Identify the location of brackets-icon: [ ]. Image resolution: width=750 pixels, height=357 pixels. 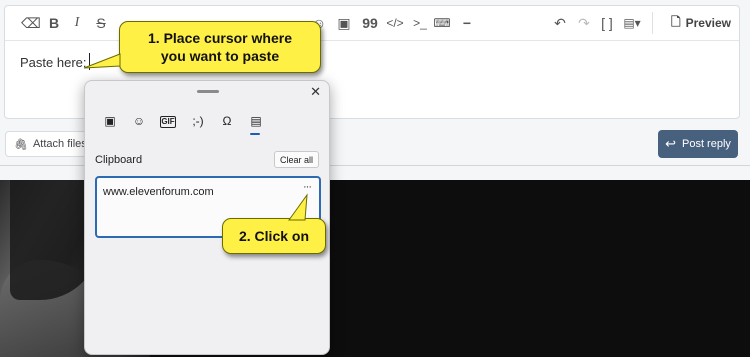
(607, 23).